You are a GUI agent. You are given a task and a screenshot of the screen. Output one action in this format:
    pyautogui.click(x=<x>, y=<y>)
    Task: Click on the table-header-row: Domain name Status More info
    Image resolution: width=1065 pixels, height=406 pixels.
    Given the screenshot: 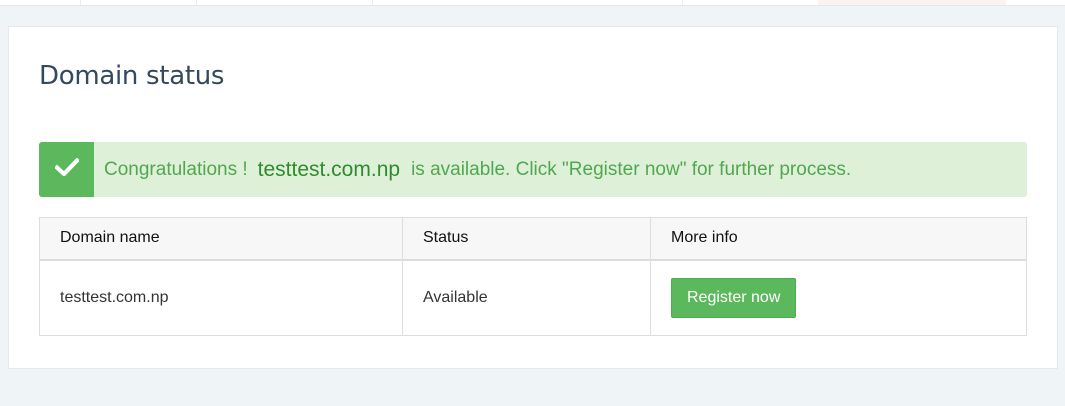 What is the action you would take?
    pyautogui.click(x=533, y=239)
    